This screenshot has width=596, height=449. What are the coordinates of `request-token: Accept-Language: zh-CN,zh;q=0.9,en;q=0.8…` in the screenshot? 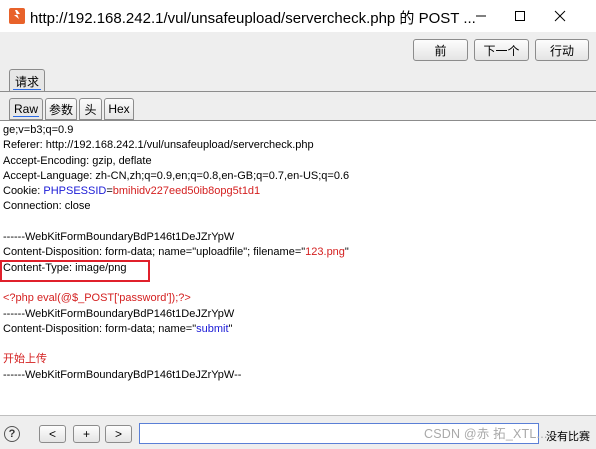 It's located at (176, 175).